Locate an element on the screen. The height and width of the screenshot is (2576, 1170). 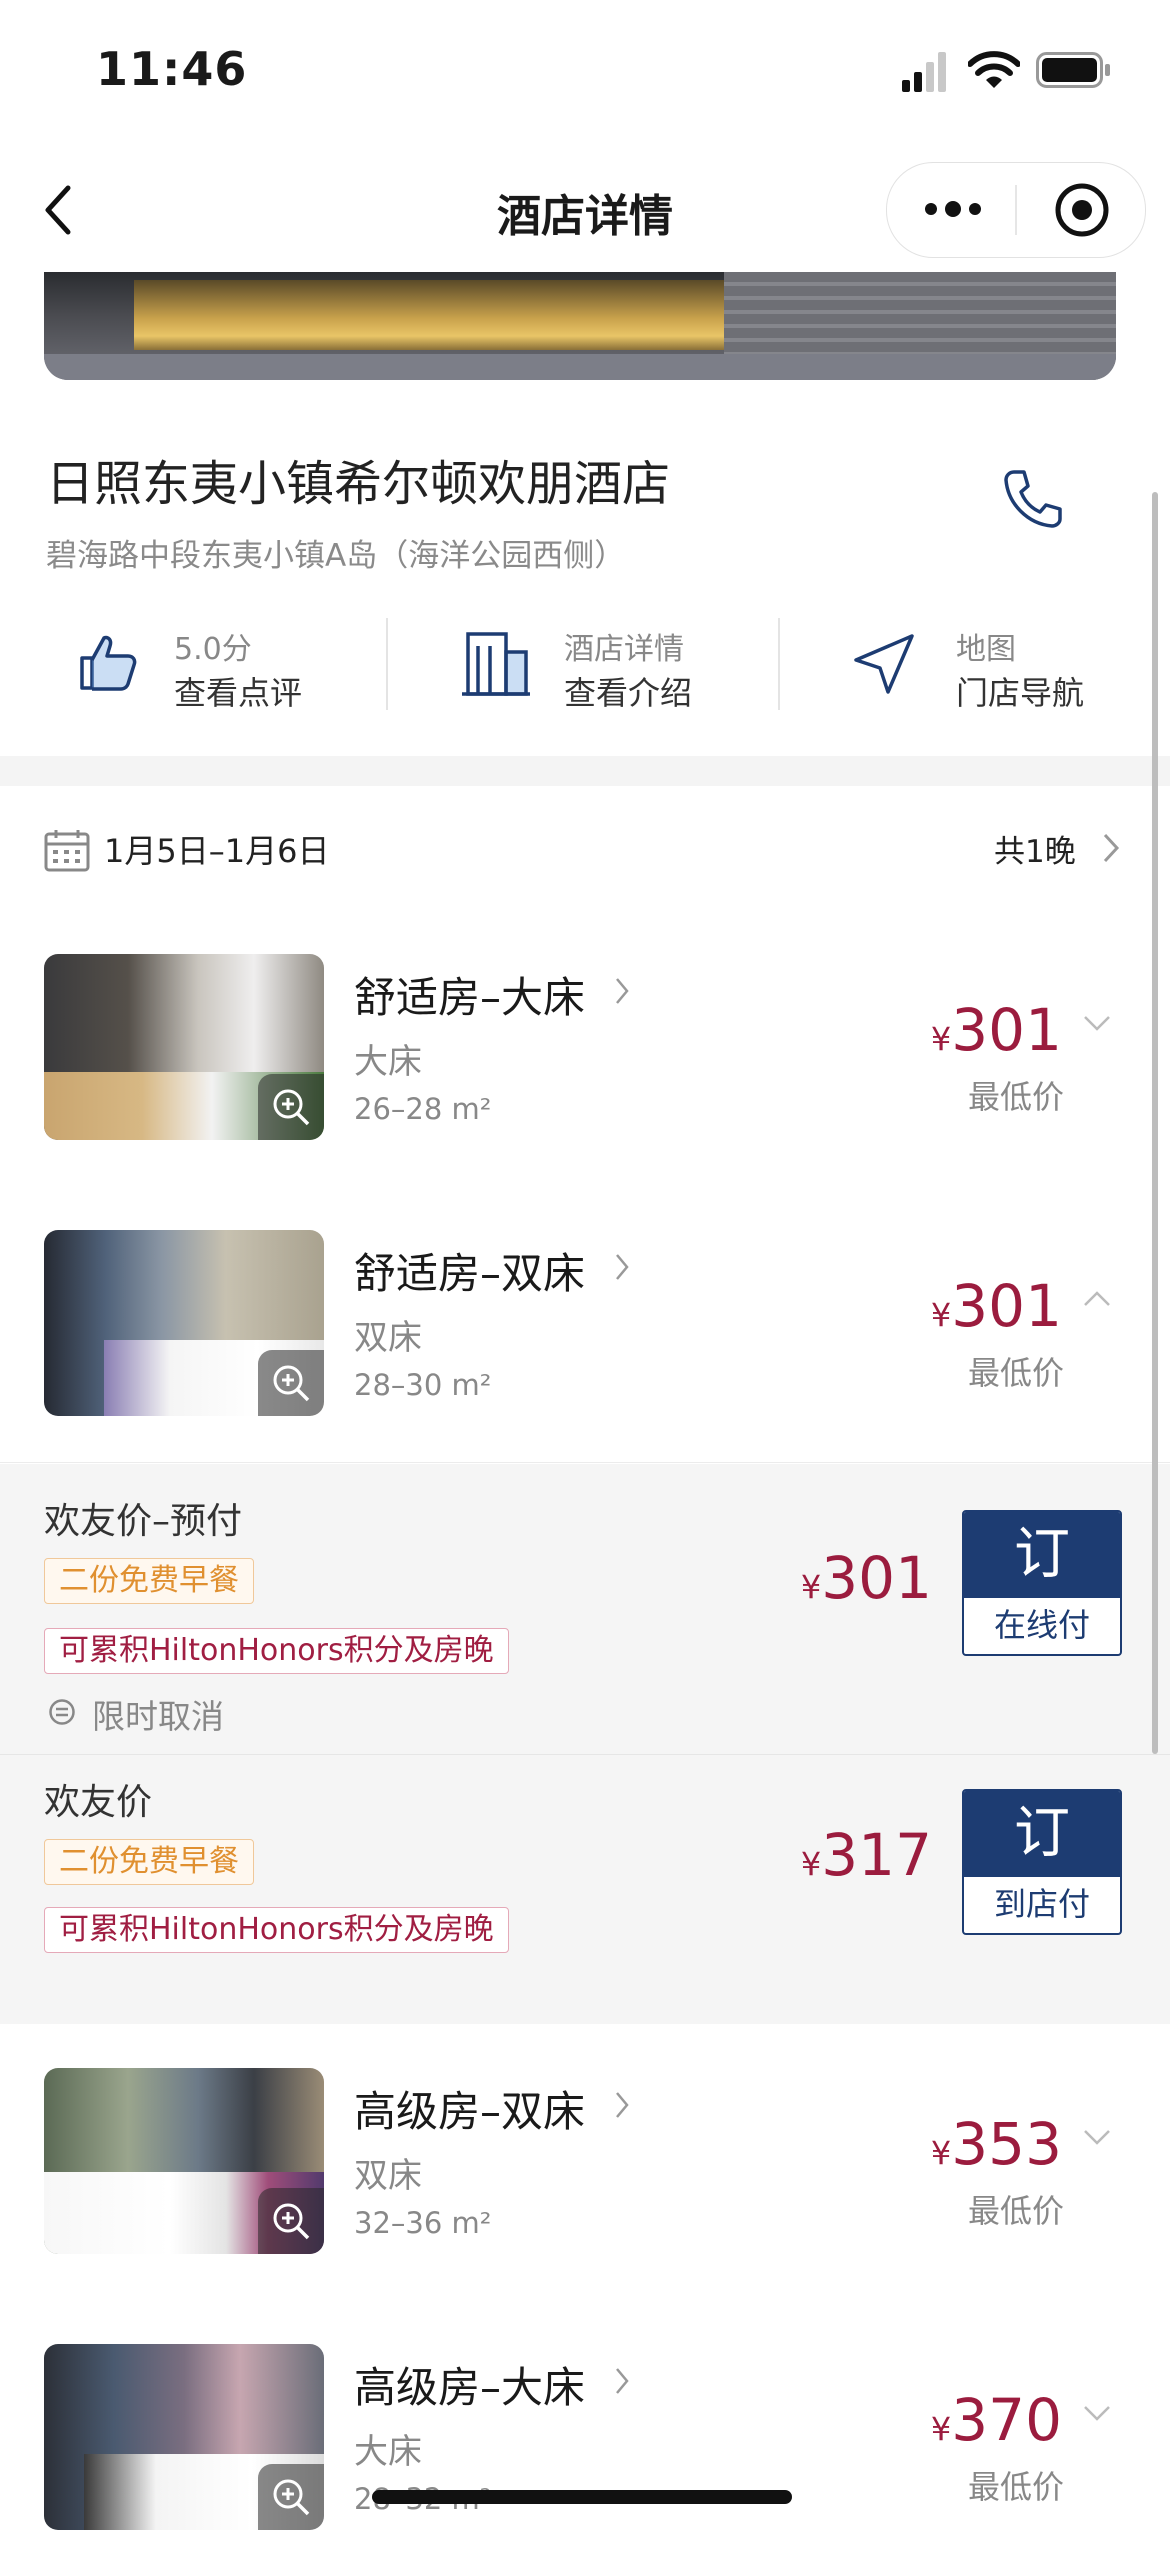
cancel-policy-icon is located at coordinates (62, 1712).